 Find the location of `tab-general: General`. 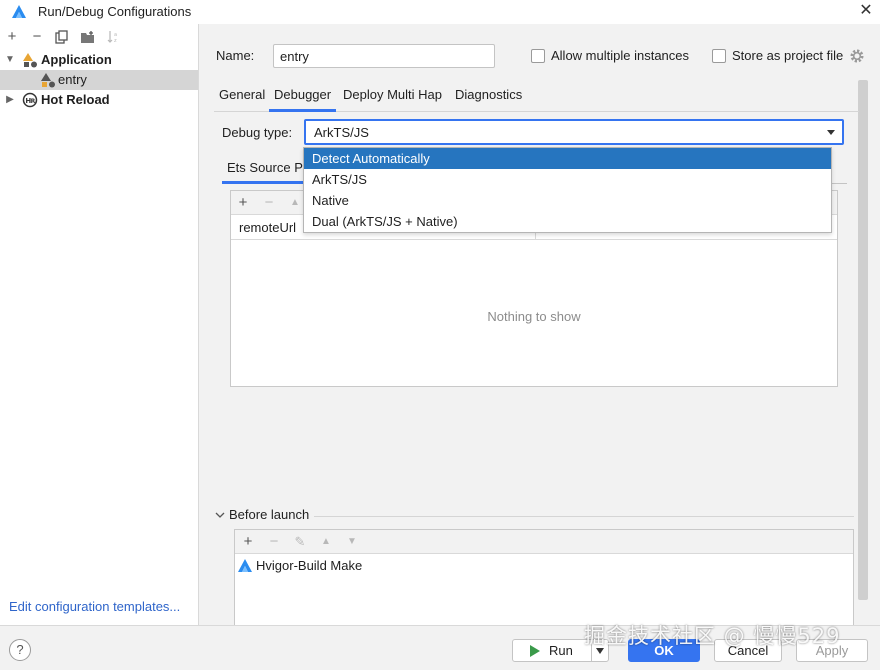

tab-general: General is located at coordinates (242, 98).